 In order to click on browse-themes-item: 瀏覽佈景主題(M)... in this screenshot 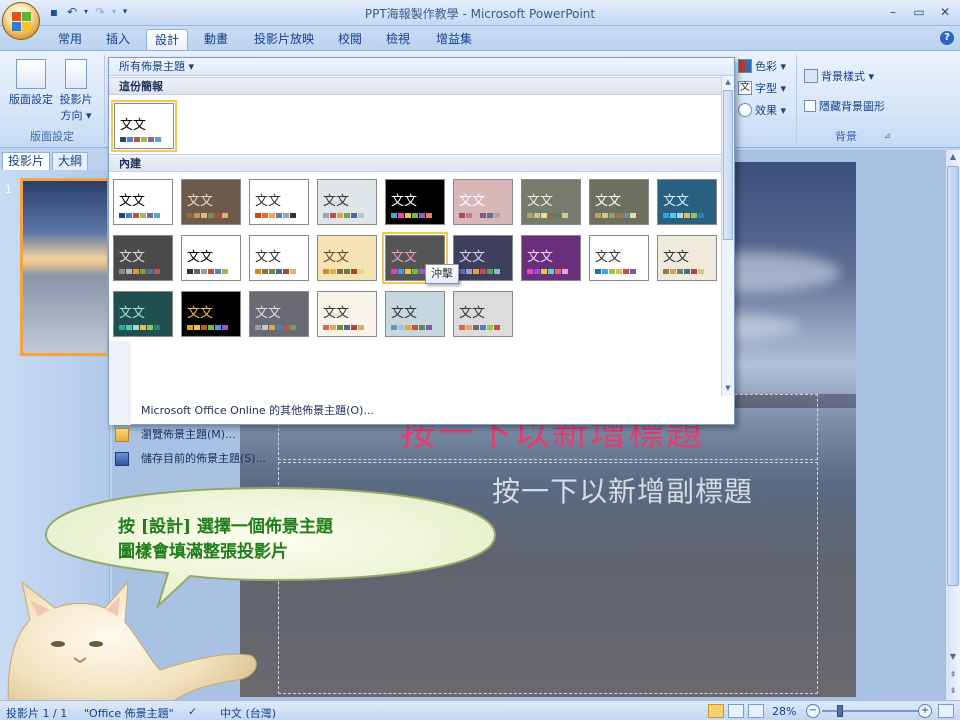, I will do `click(421, 435)`.